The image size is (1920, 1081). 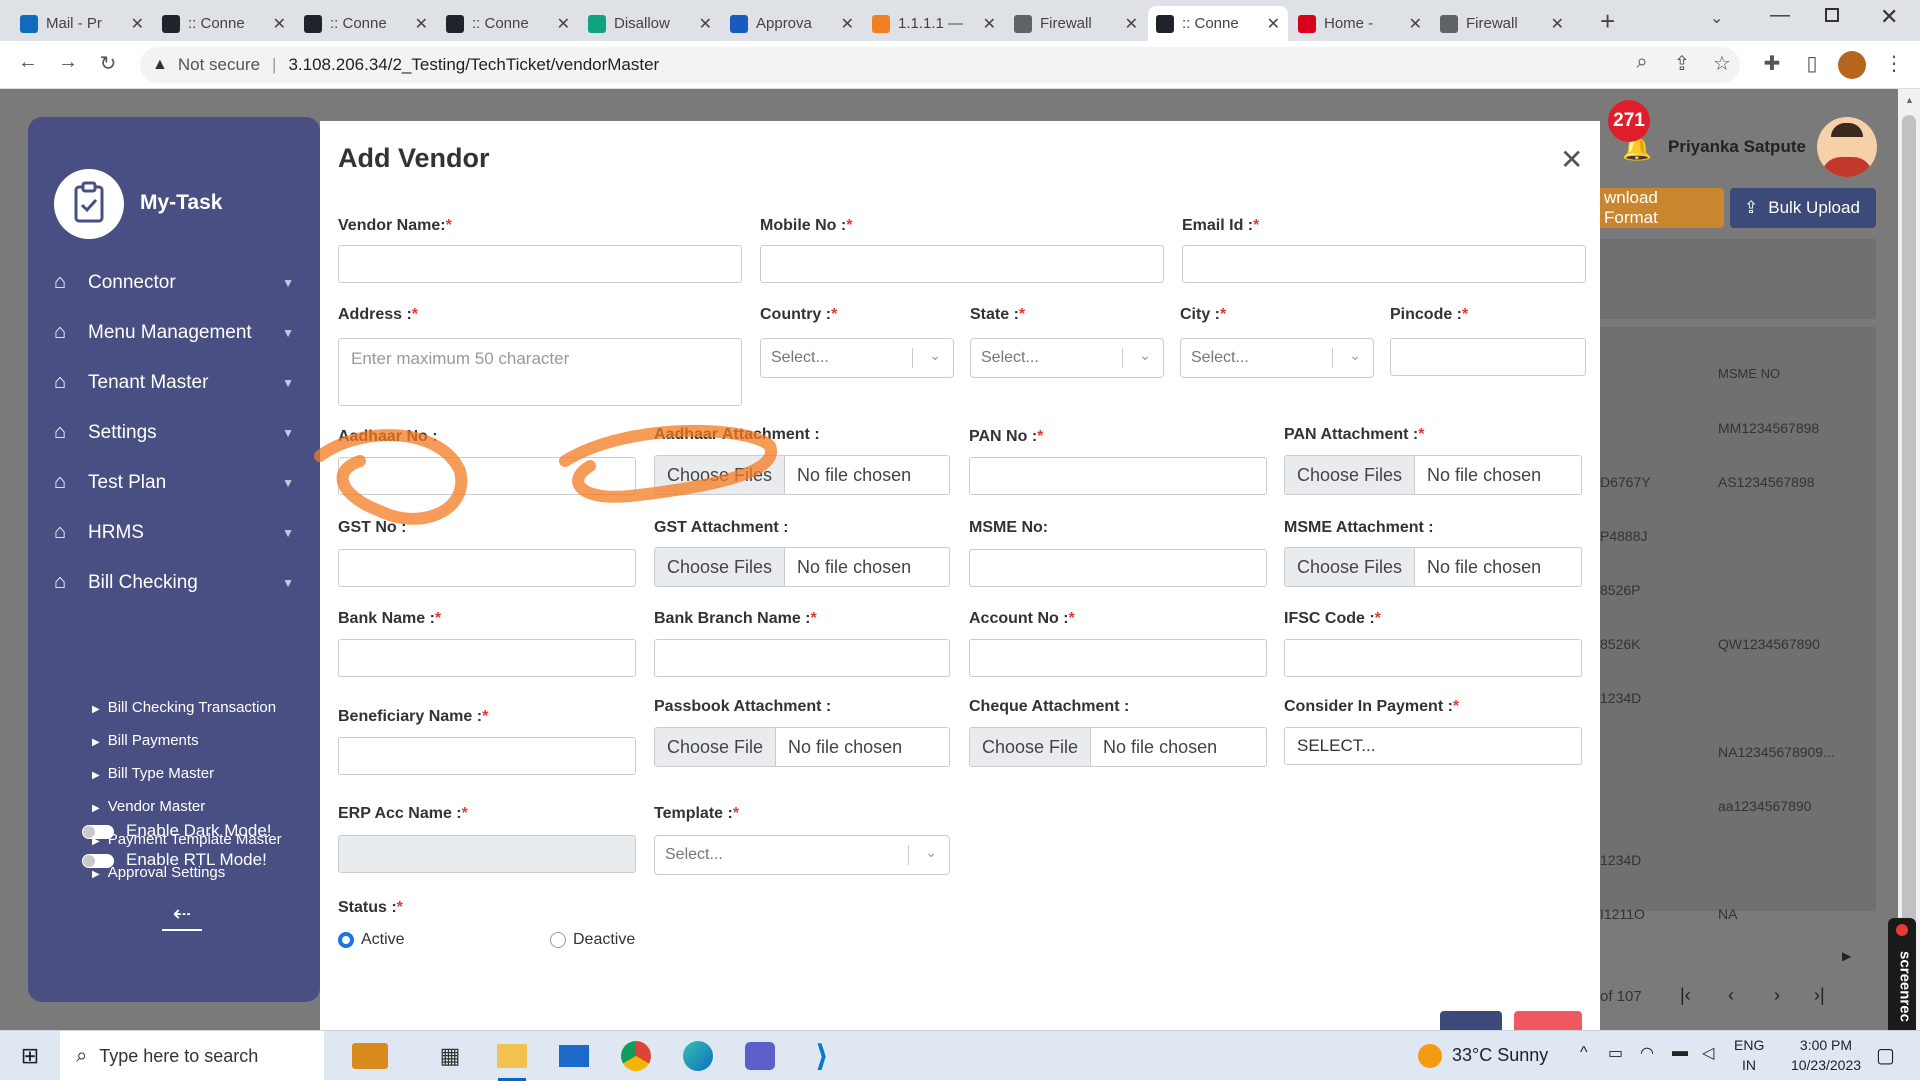 What do you see at coordinates (934, 23) in the screenshot?
I see `browser-tab: 1.1.1.1 — ✕` at bounding box center [934, 23].